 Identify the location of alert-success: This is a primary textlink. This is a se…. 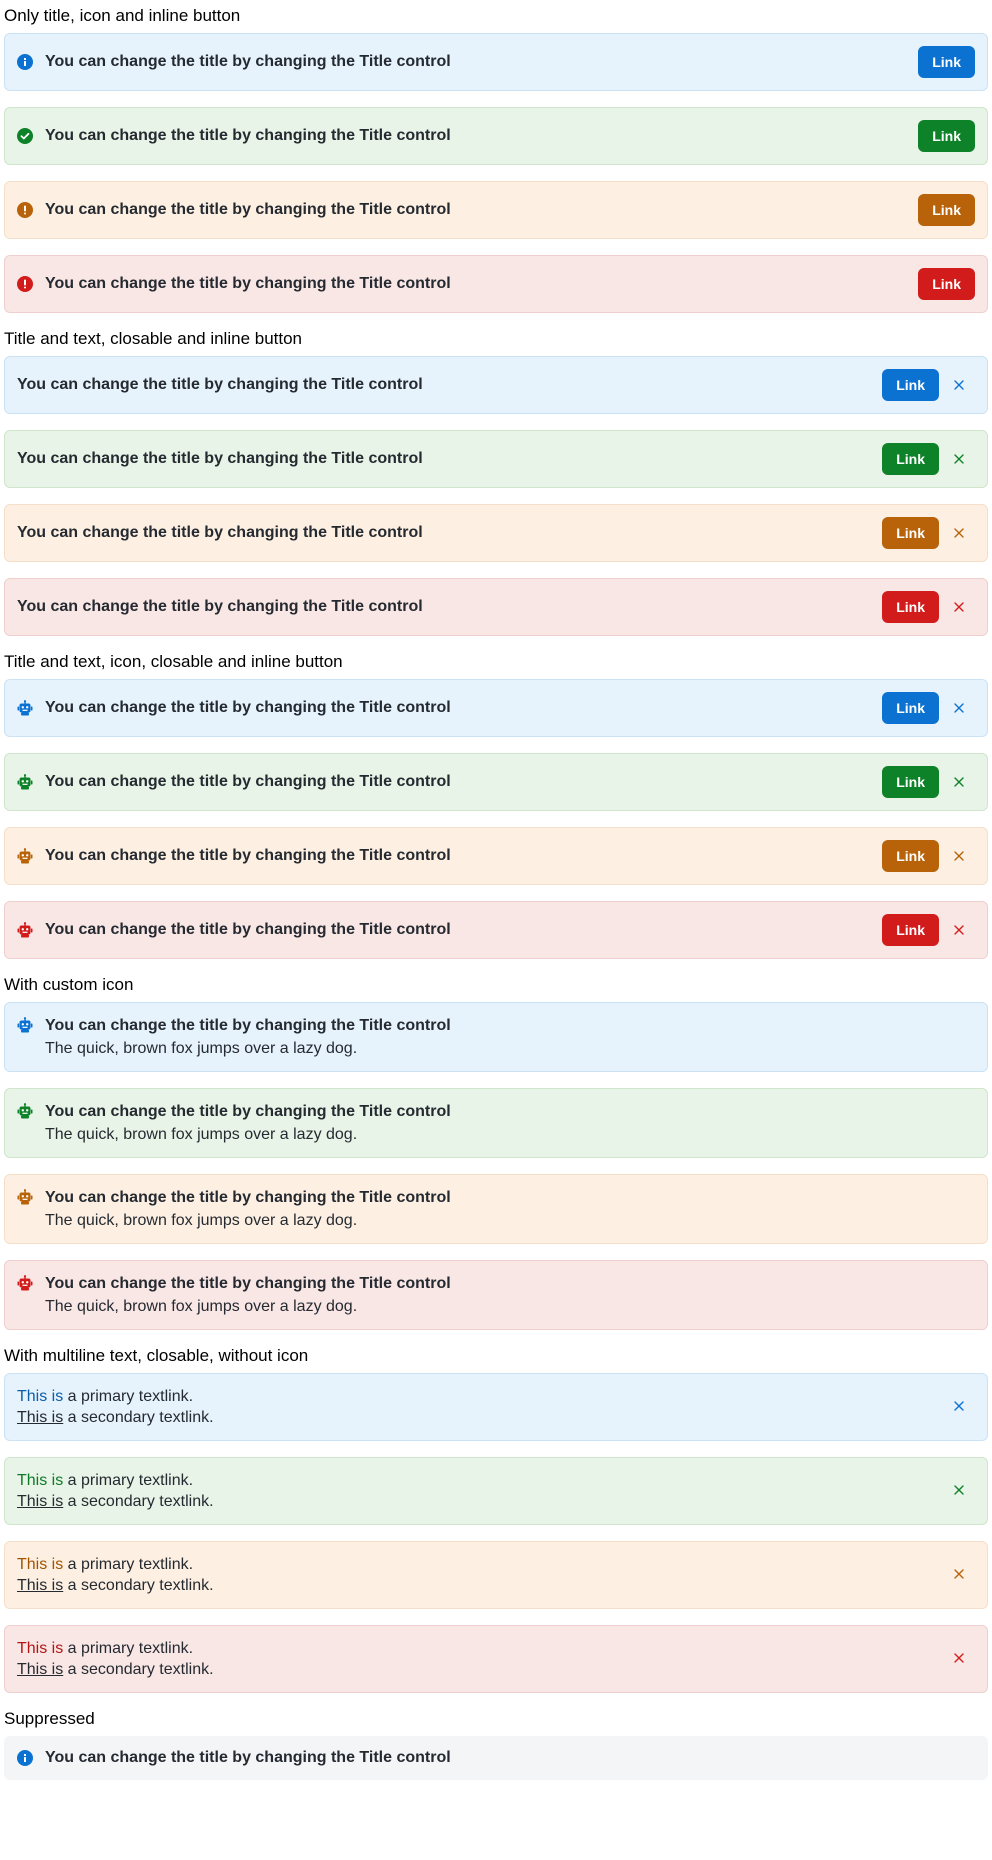
(496, 1491).